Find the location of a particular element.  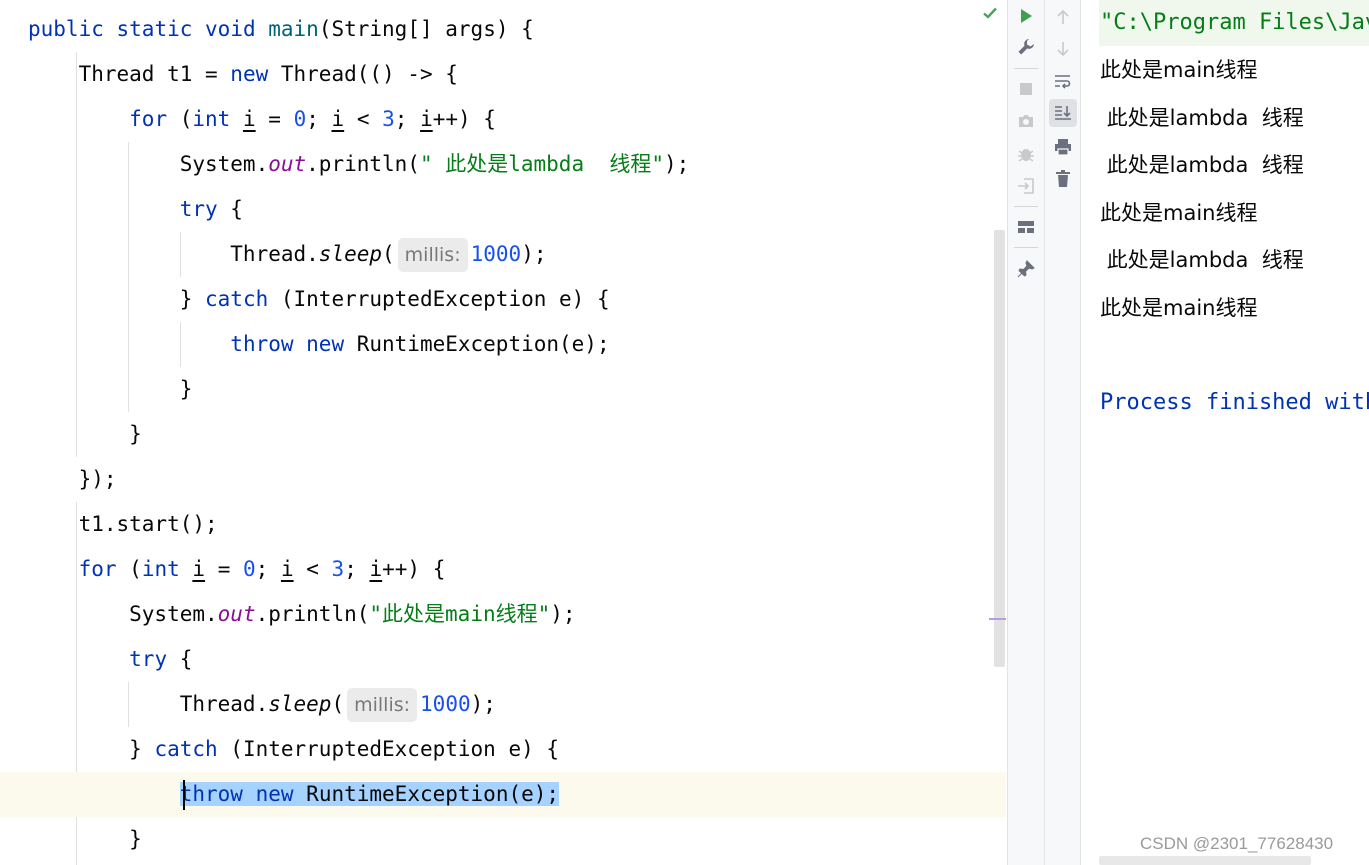

code-line: public static void main(String[] args) { is located at coordinates (503, 29).